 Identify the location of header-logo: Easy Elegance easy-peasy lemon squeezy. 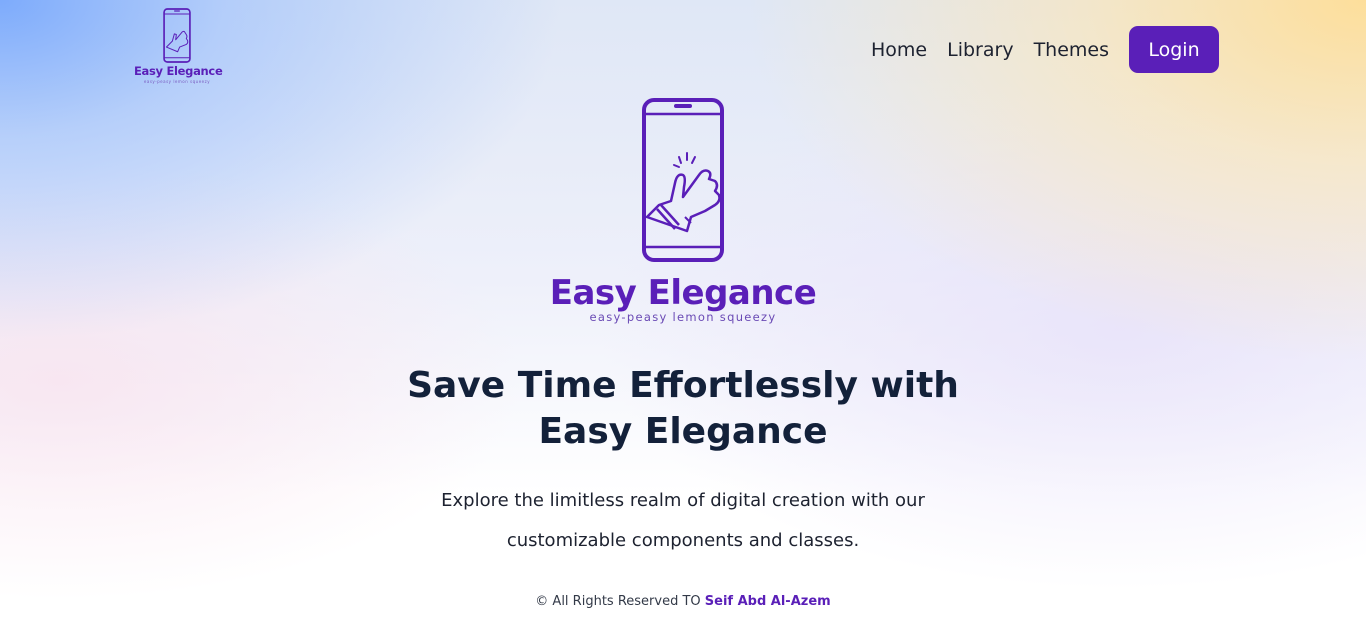
(178, 47).